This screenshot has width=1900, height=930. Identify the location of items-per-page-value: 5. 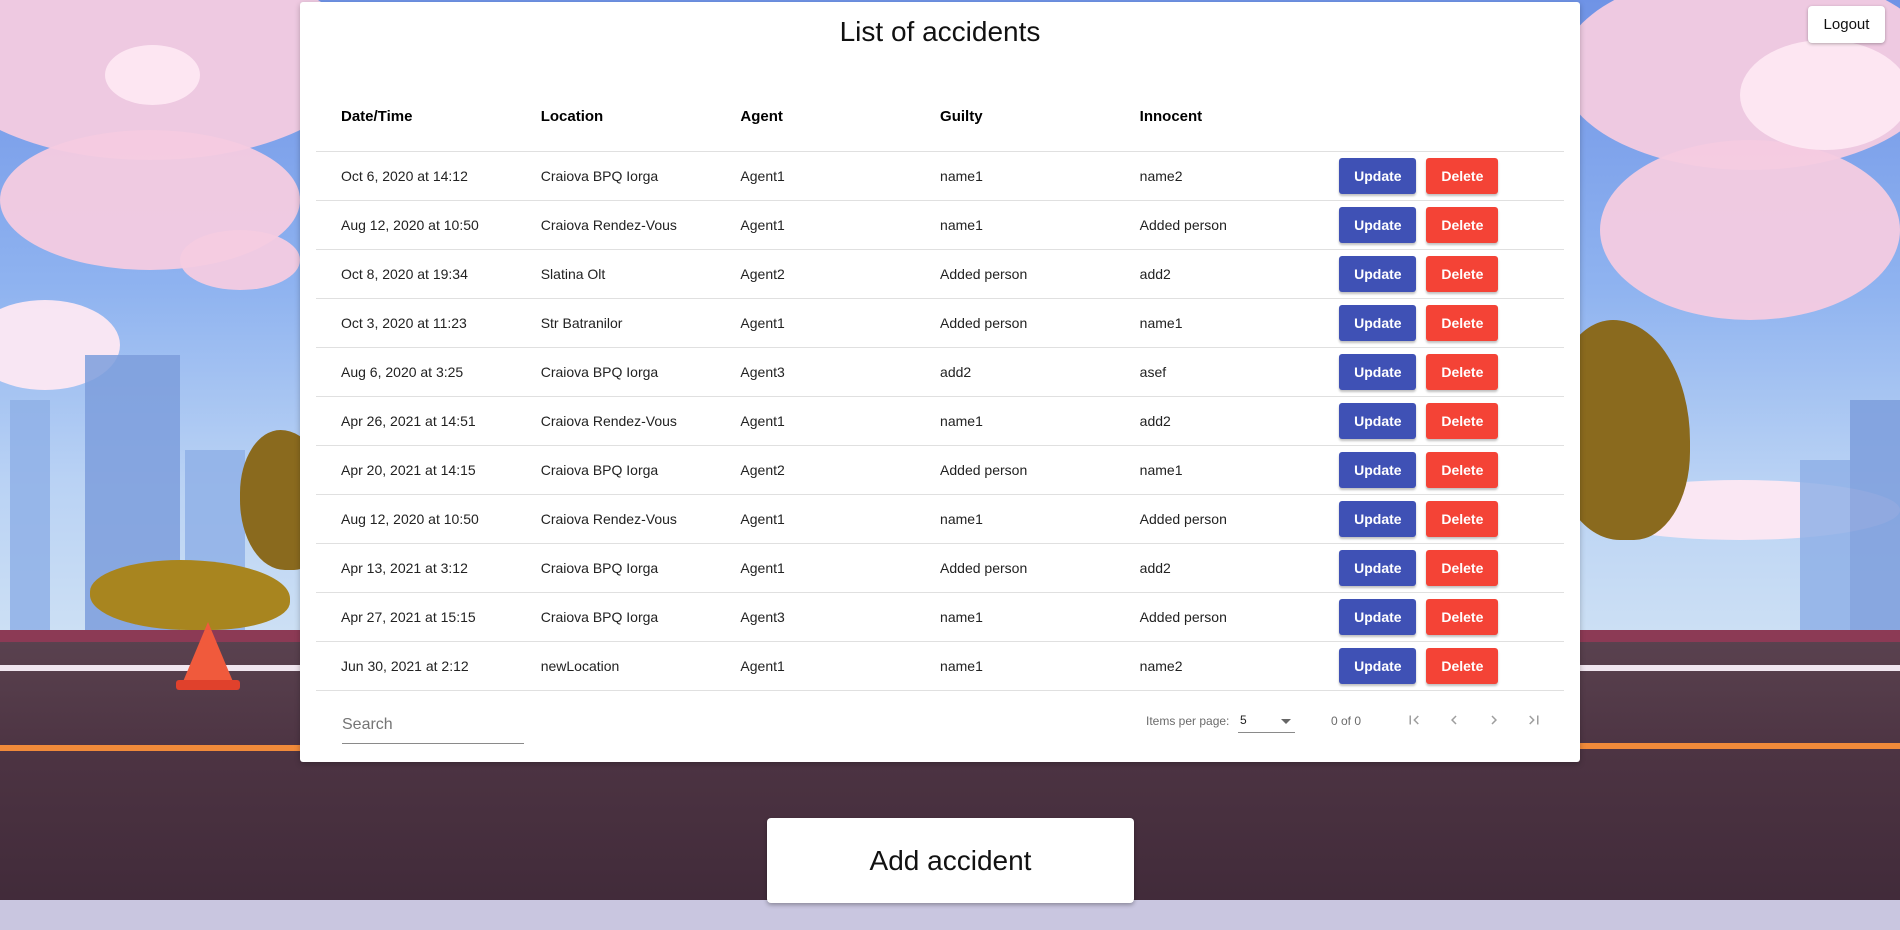
(1243, 720).